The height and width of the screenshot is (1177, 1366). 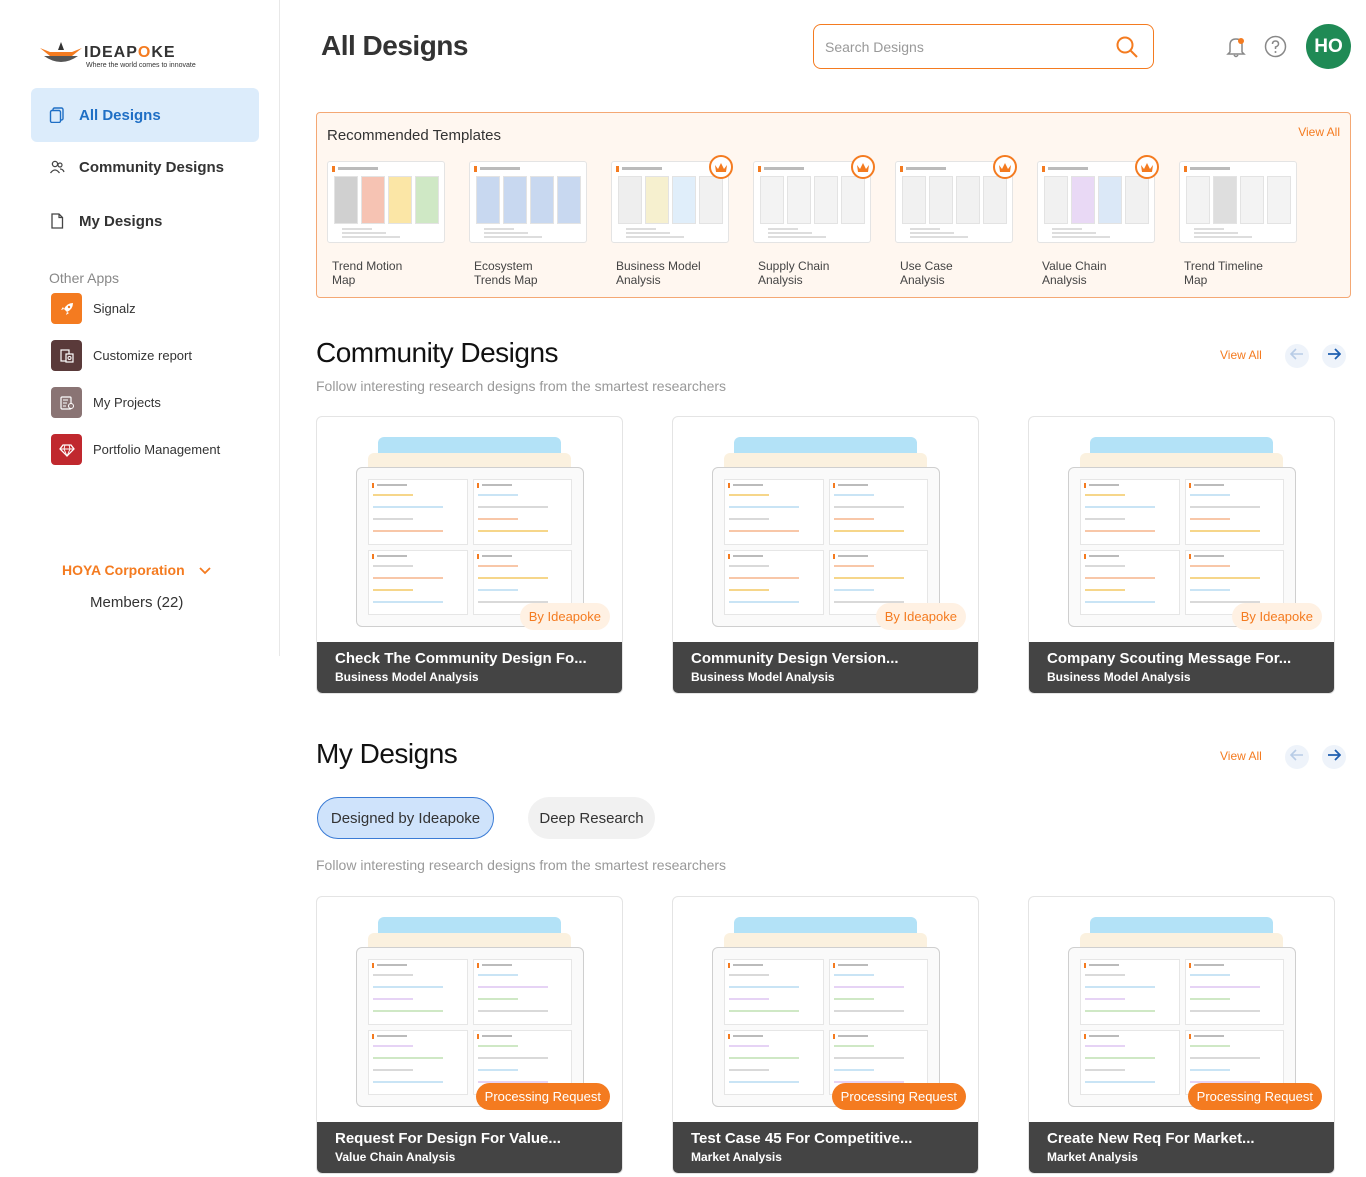 I want to click on other-apps-heading: Other Apps, so click(x=84, y=278).